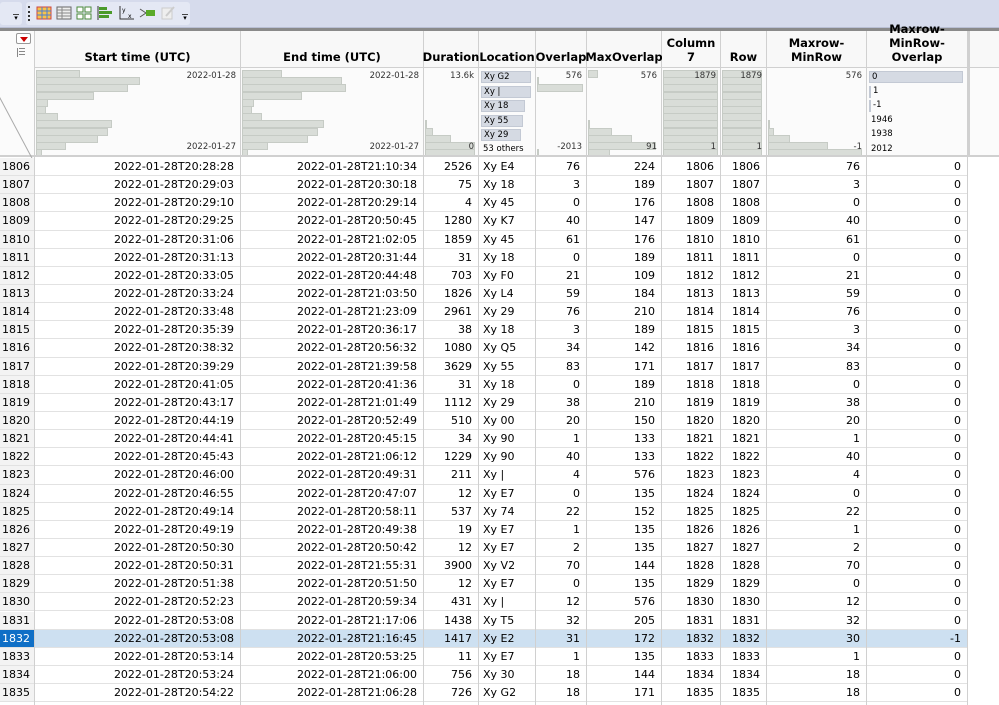 The image size is (999, 705). What do you see at coordinates (17, 566) in the screenshot?
I see `row-number: 1828` at bounding box center [17, 566].